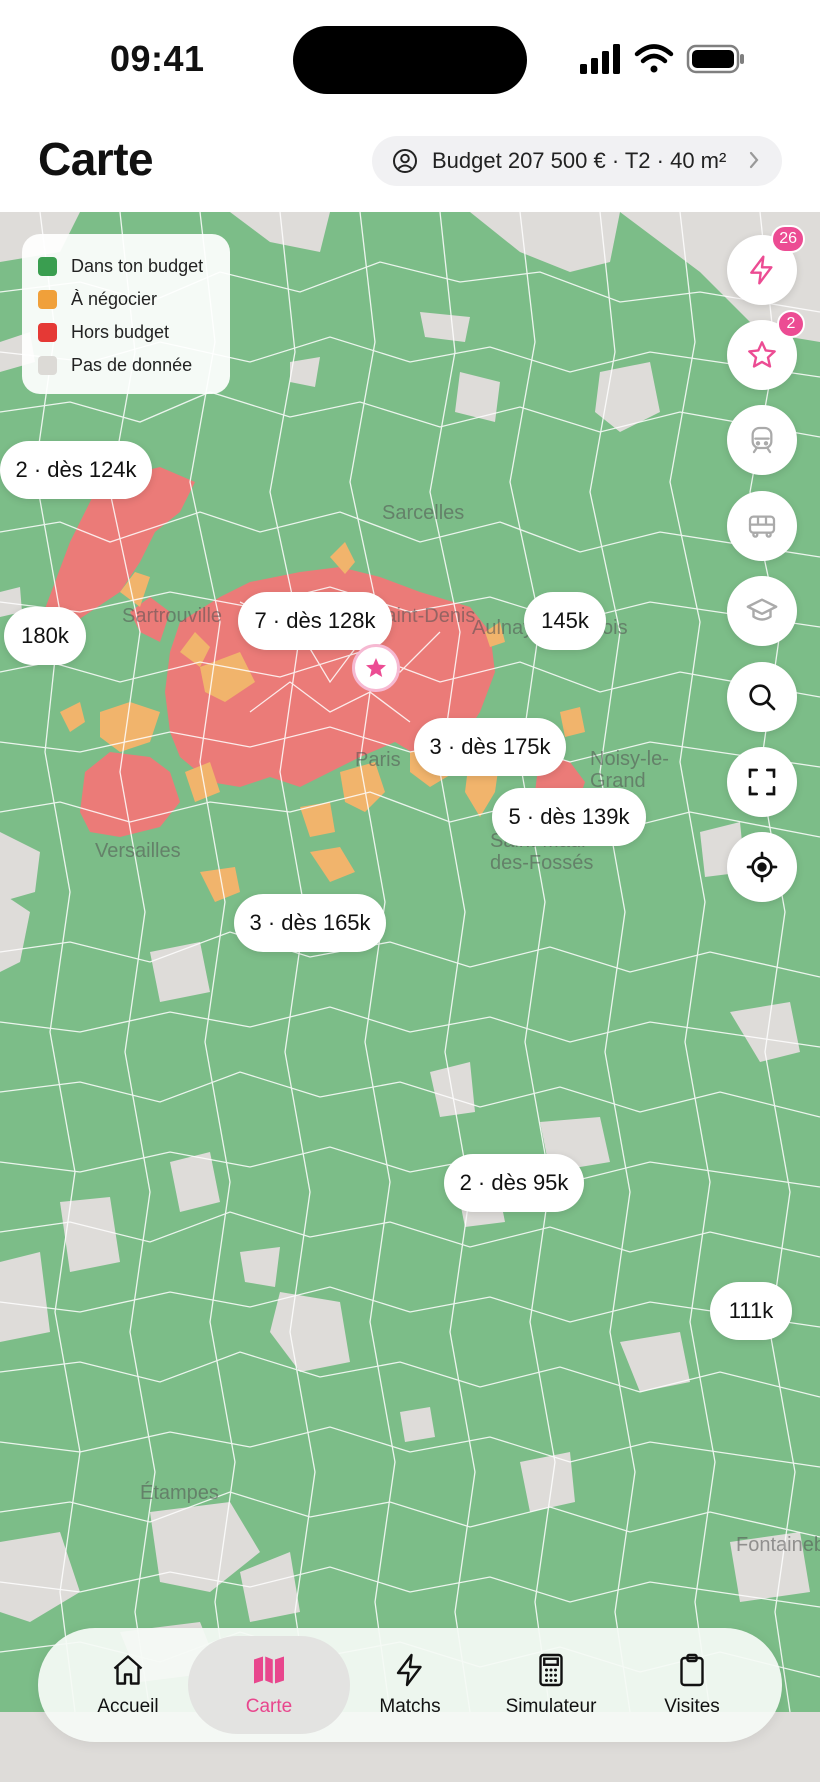 Image resolution: width=820 pixels, height=1782 pixels. I want to click on clipboard-icon, so click(692, 1670).